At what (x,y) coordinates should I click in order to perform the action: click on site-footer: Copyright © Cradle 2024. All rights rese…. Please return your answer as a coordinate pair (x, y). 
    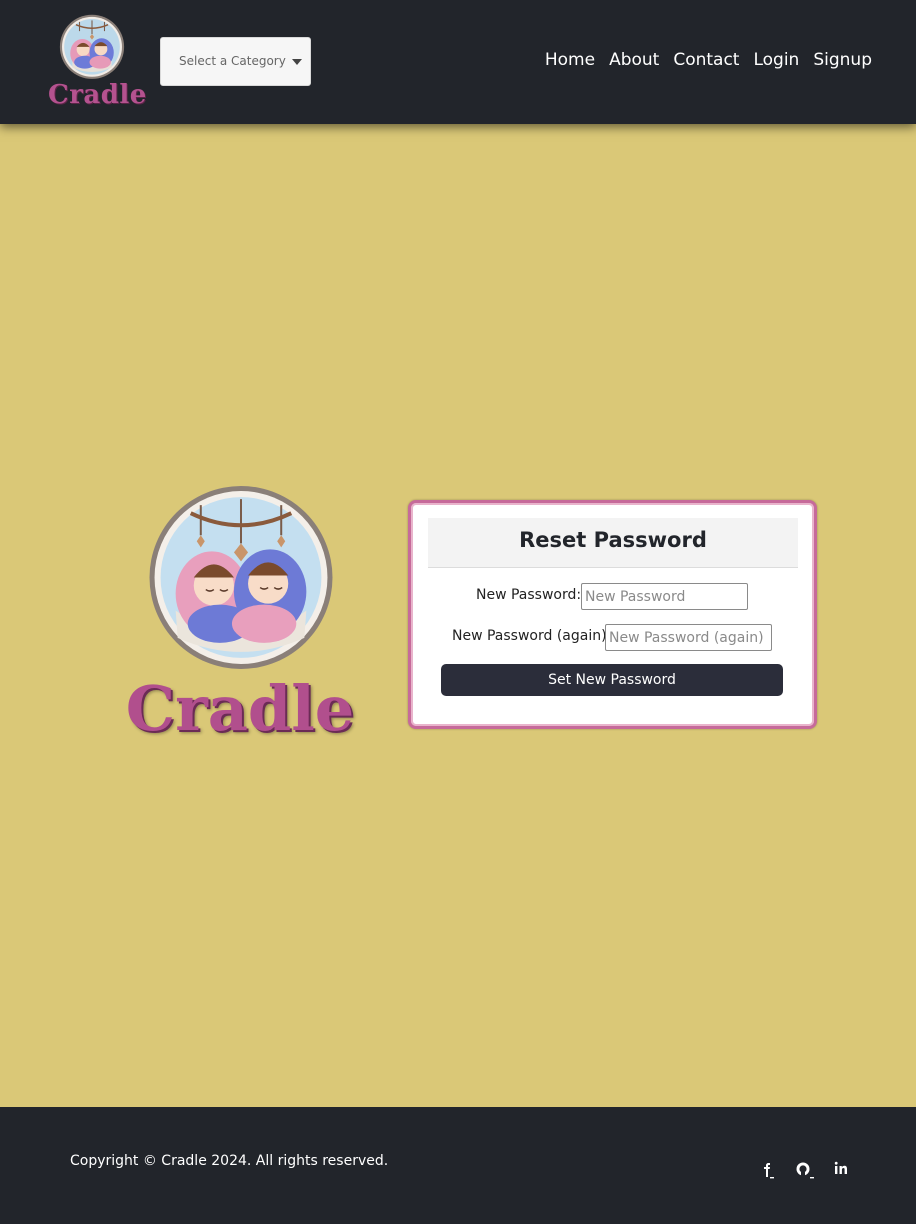
    Looking at the image, I should click on (458, 1165).